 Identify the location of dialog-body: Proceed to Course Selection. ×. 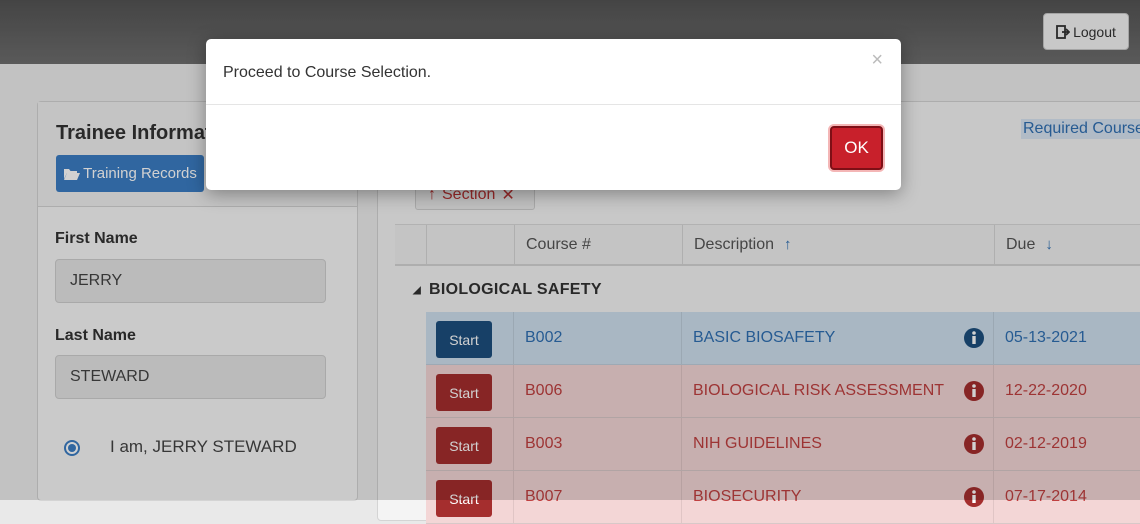
(553, 72).